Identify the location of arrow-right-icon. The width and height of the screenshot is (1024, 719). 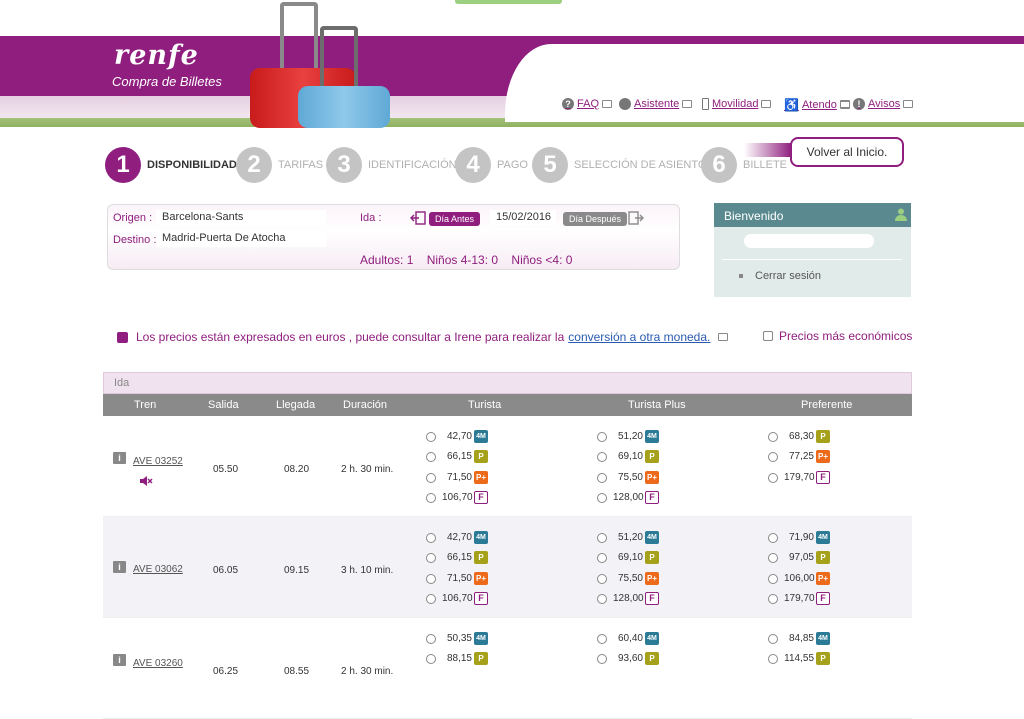
(636, 219).